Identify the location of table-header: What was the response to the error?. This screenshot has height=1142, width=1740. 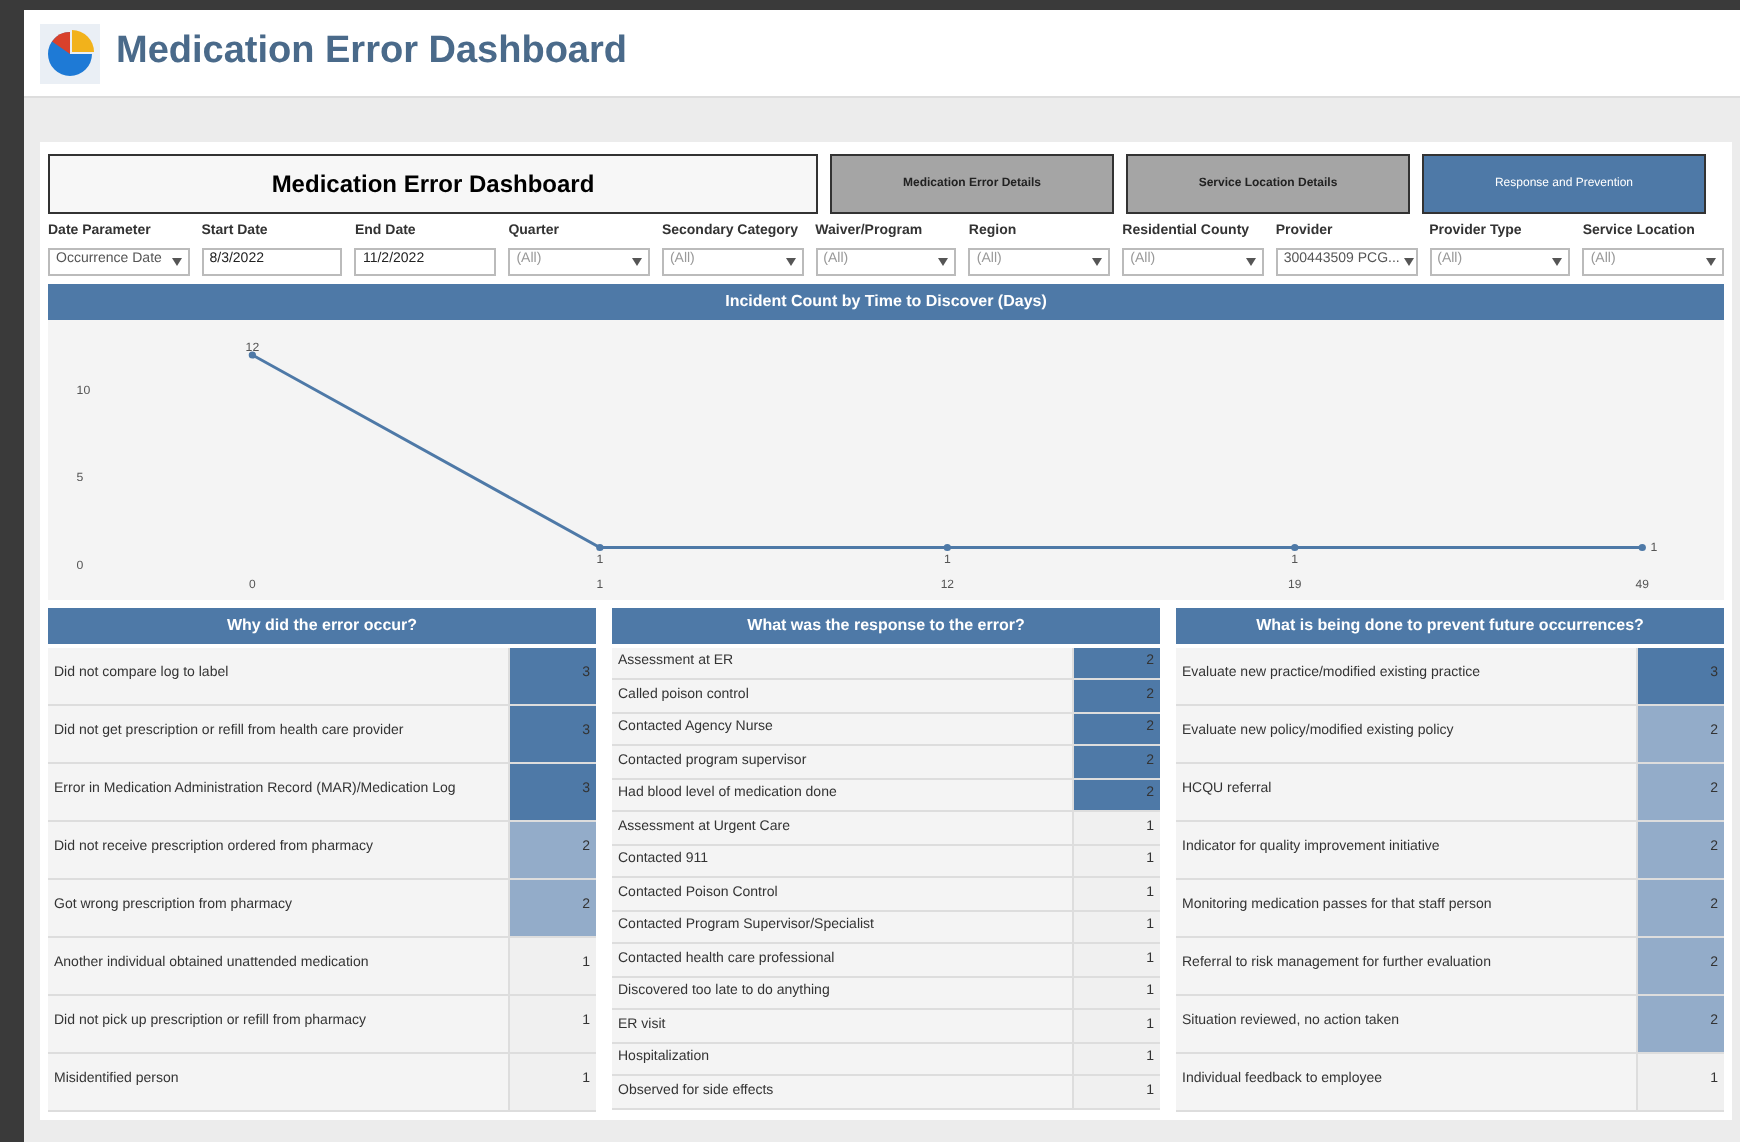
(886, 625).